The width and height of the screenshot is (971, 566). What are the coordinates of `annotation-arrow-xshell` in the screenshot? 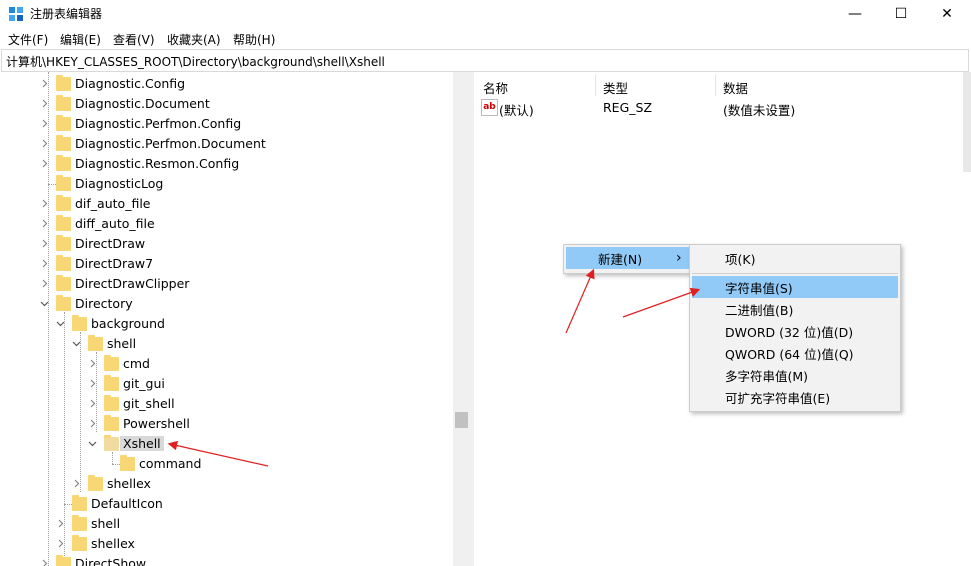 It's located at (218, 453).